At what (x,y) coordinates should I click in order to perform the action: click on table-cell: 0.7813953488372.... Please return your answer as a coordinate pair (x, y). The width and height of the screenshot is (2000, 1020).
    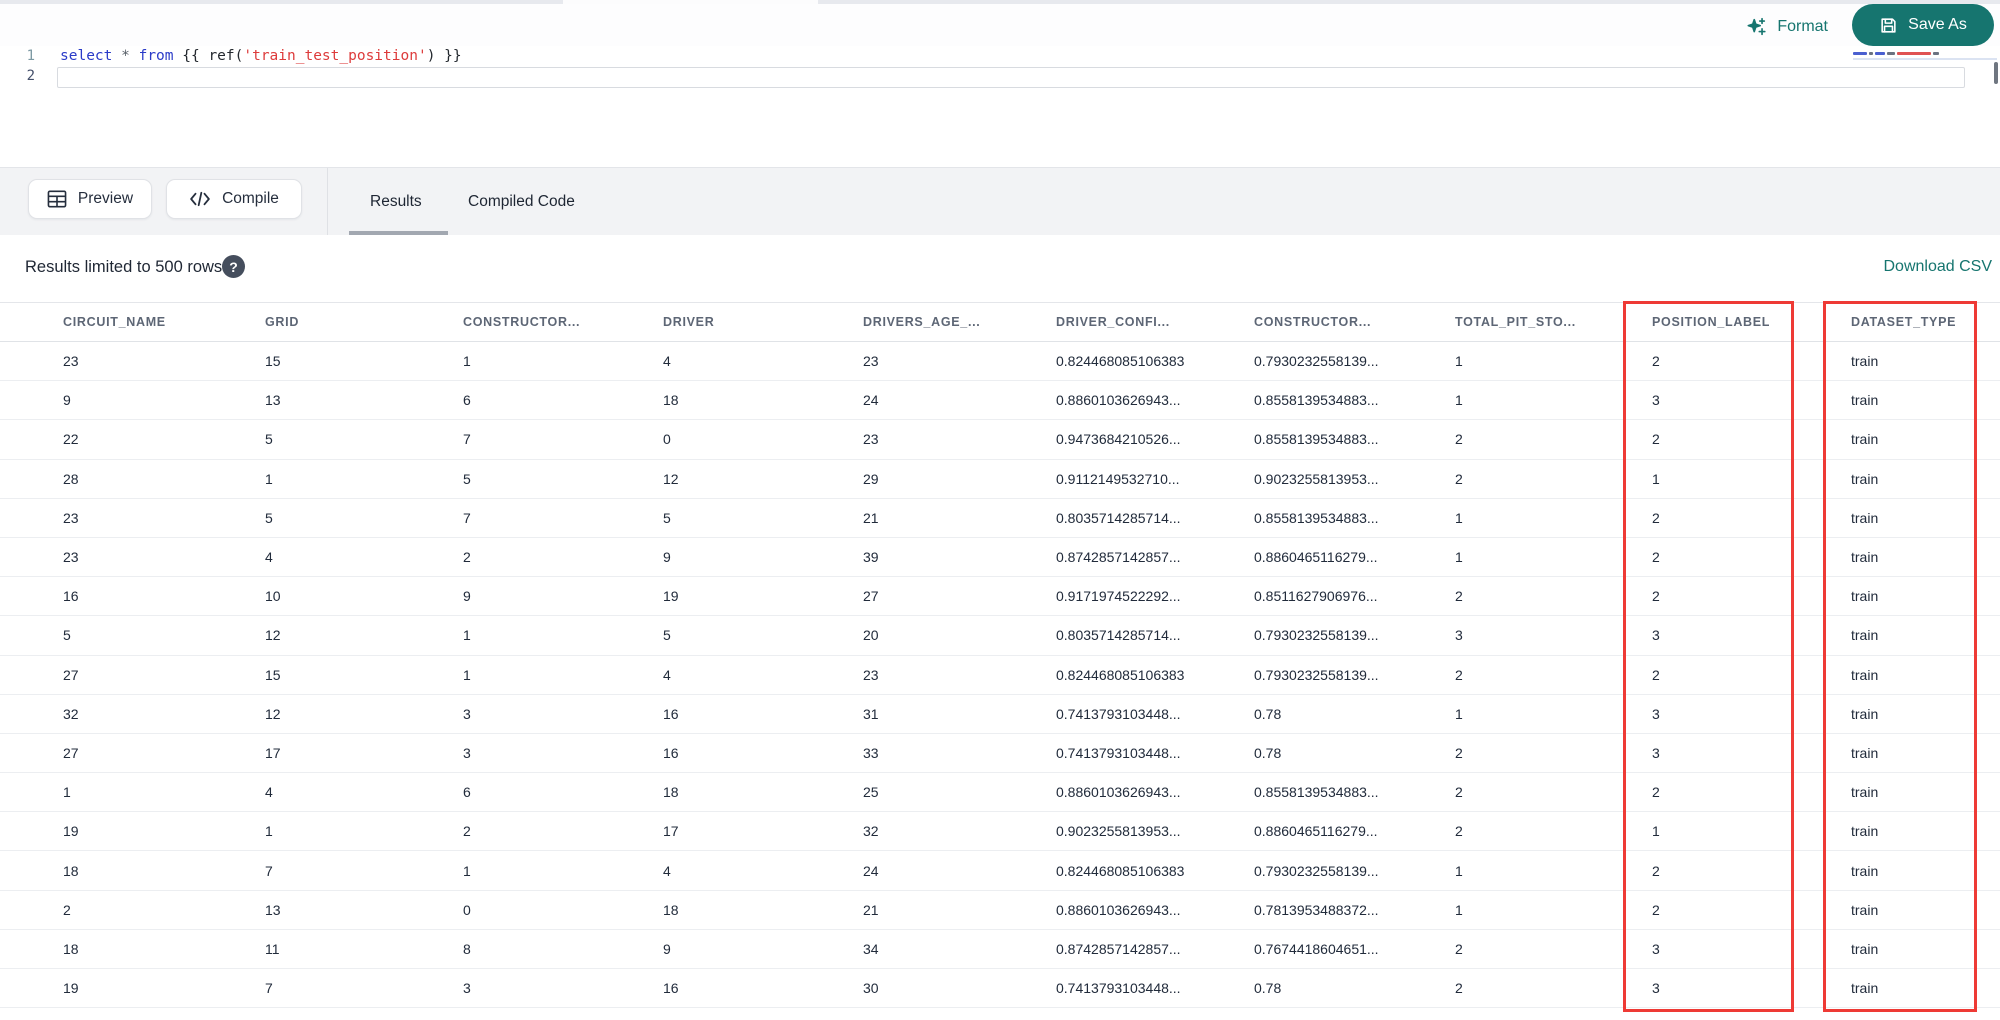
    Looking at the image, I should click on (1316, 909).